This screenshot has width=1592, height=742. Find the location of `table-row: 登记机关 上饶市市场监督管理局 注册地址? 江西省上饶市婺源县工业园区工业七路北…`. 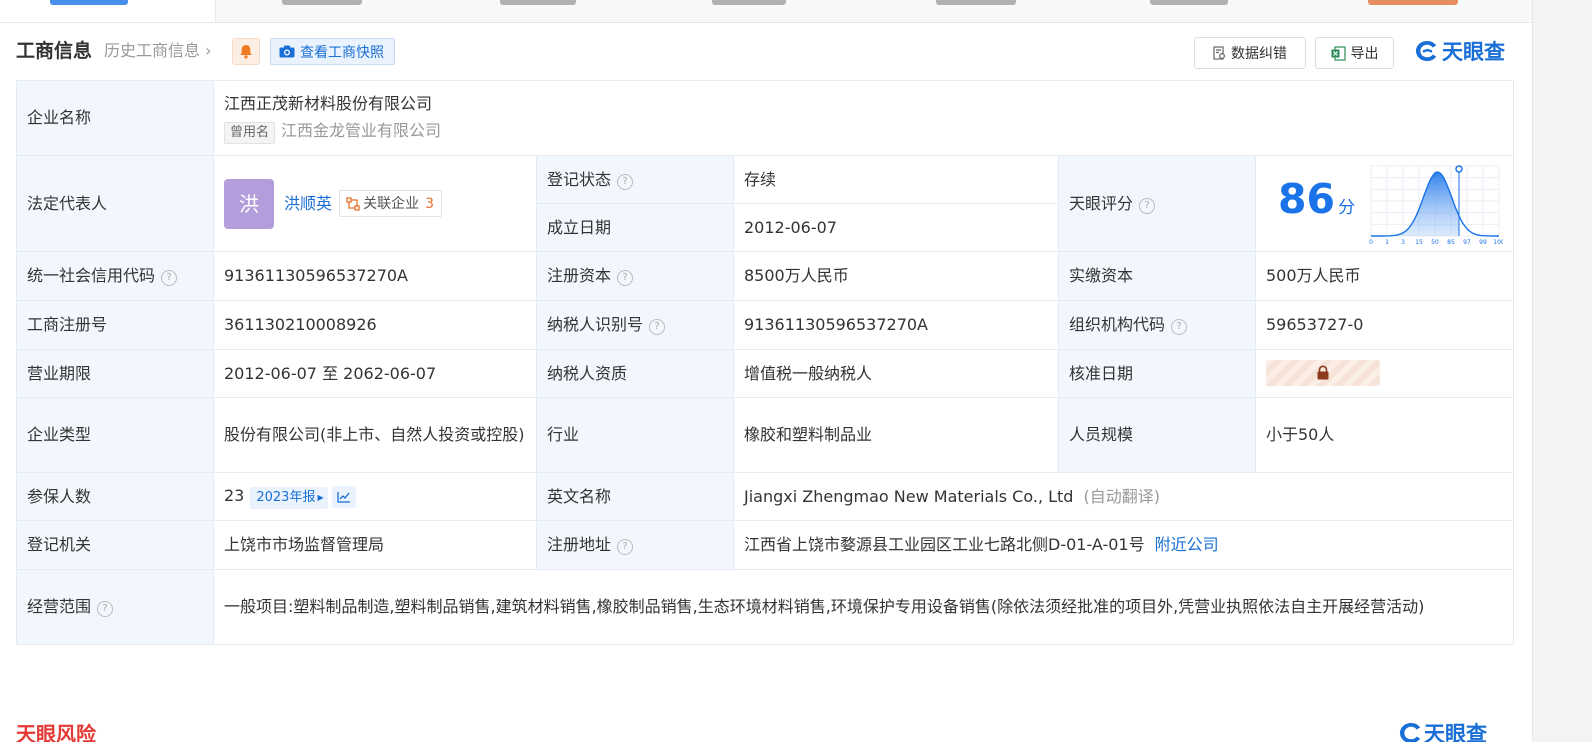

table-row: 登记机关 上饶市市场监督管理局 注册地址? 江西省上饶市婺源县工业园区工业七路北… is located at coordinates (765, 545).